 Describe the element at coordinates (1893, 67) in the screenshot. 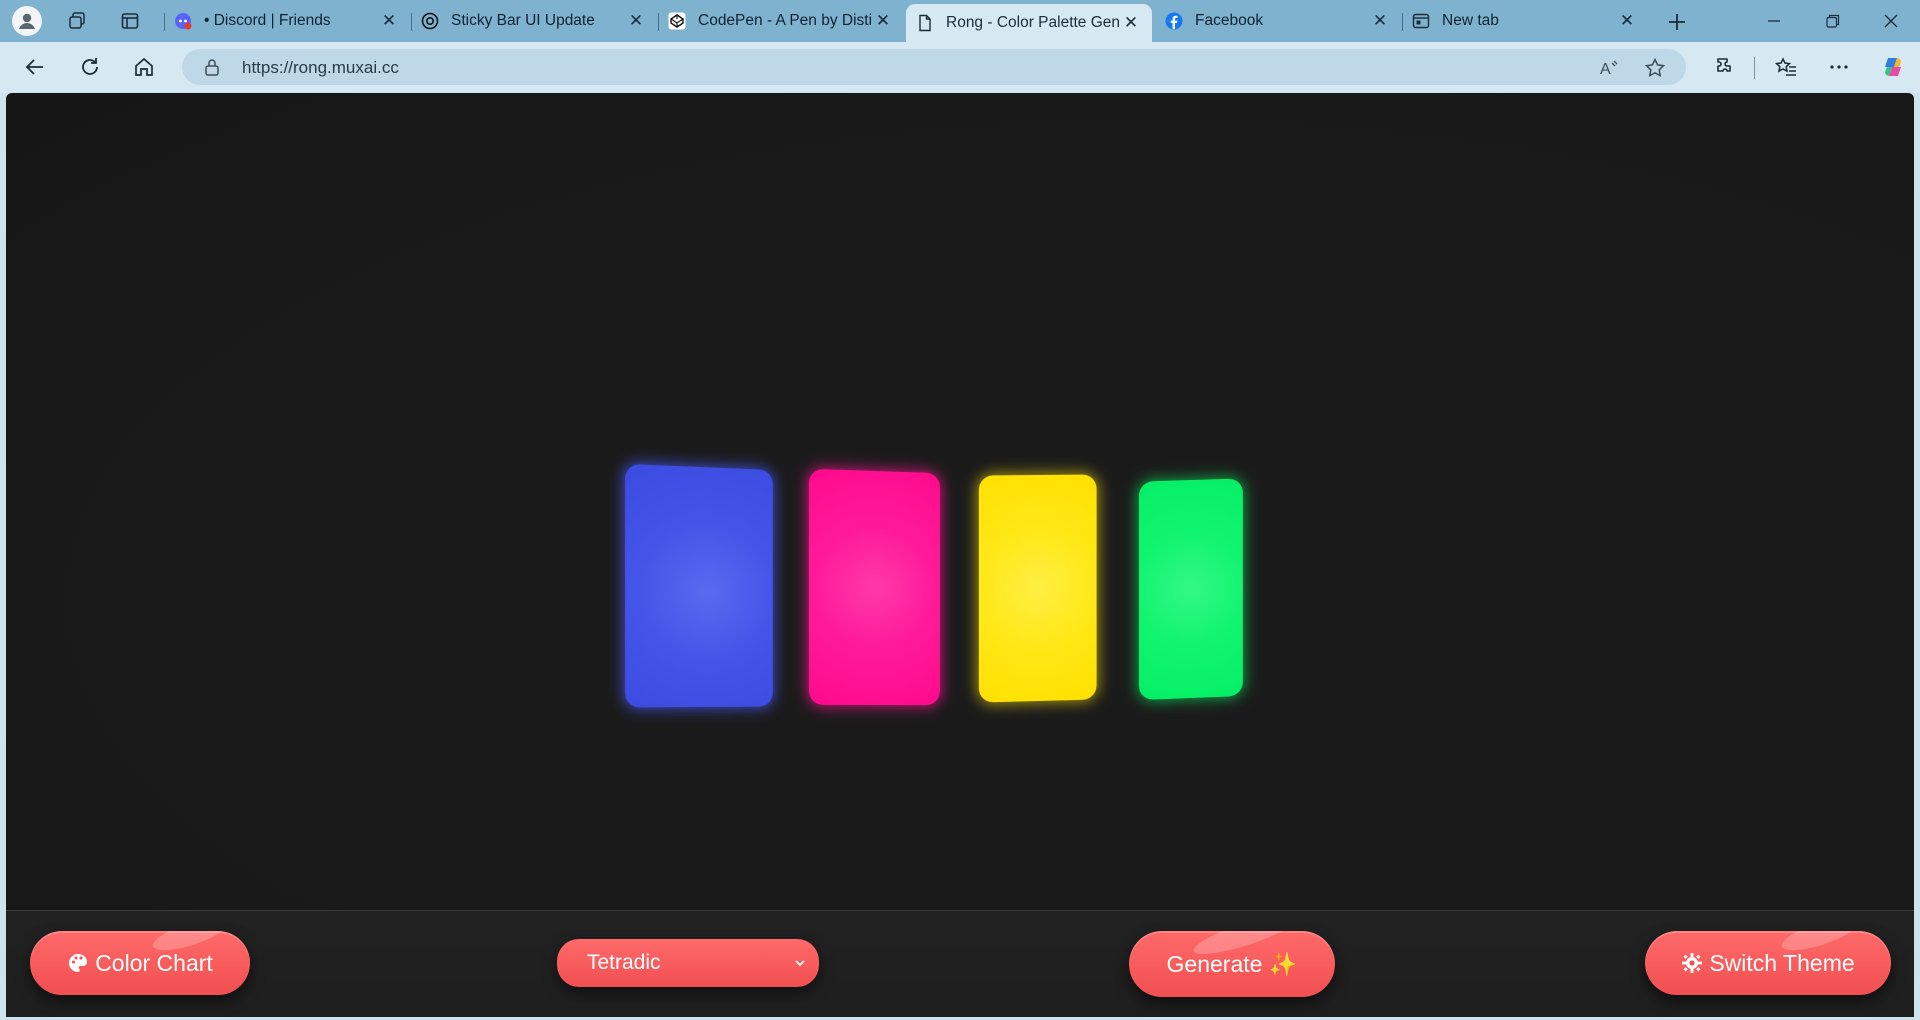

I see `copilot-icon` at that location.